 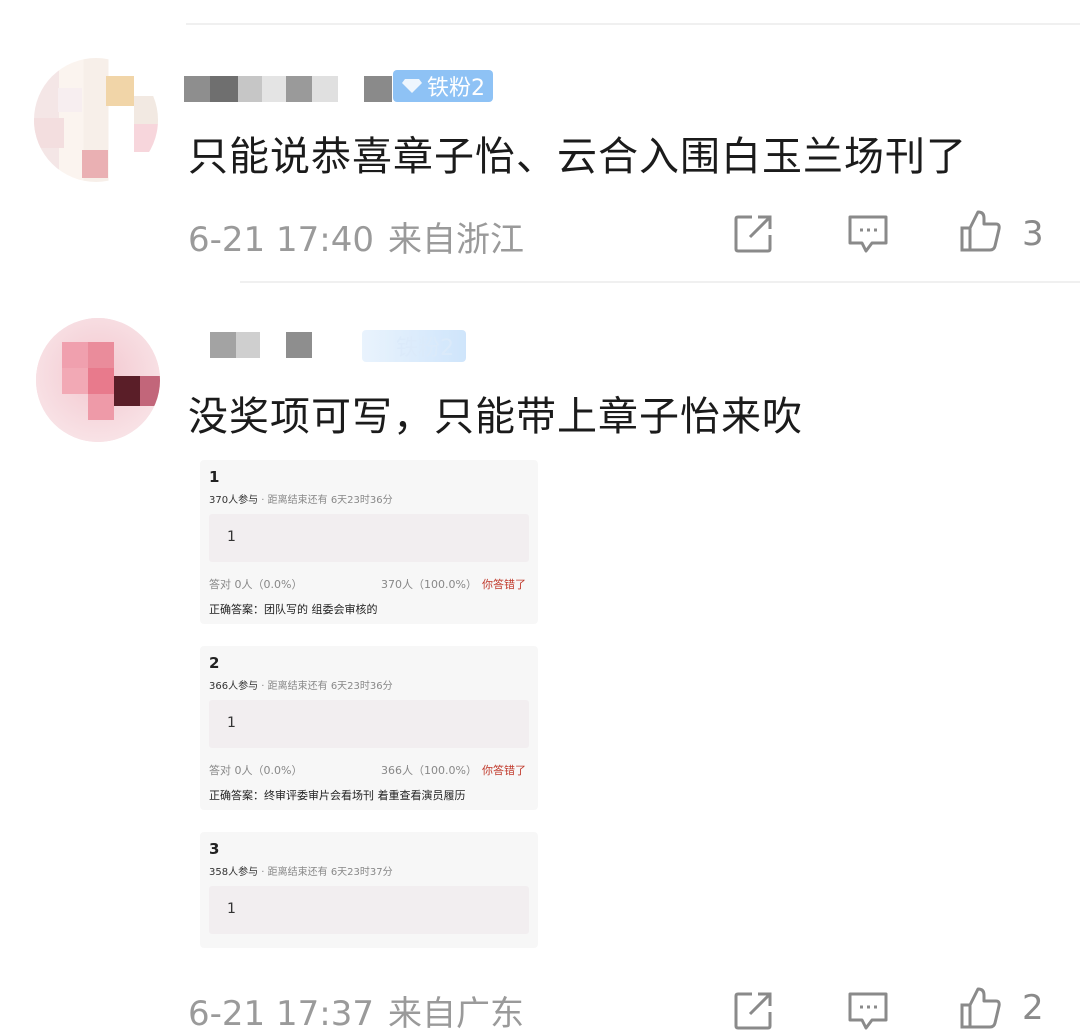 I want to click on wrong-stat: 370人（100.0%）, so click(x=429, y=584).